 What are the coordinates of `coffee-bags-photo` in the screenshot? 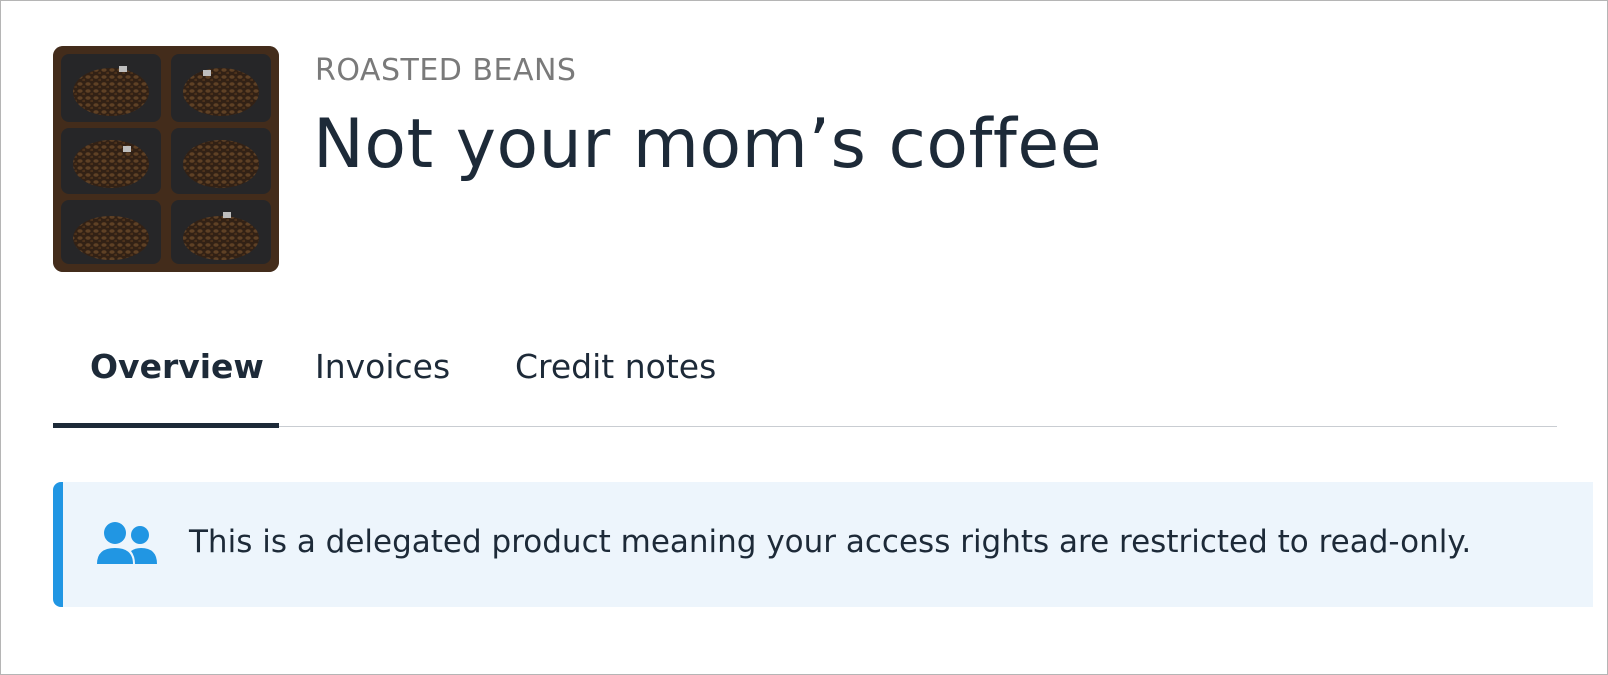 It's located at (166, 159).